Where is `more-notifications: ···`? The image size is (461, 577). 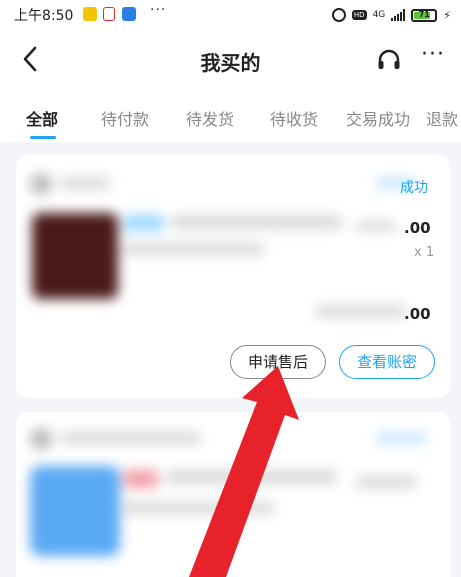 more-notifications: ··· is located at coordinates (158, 10).